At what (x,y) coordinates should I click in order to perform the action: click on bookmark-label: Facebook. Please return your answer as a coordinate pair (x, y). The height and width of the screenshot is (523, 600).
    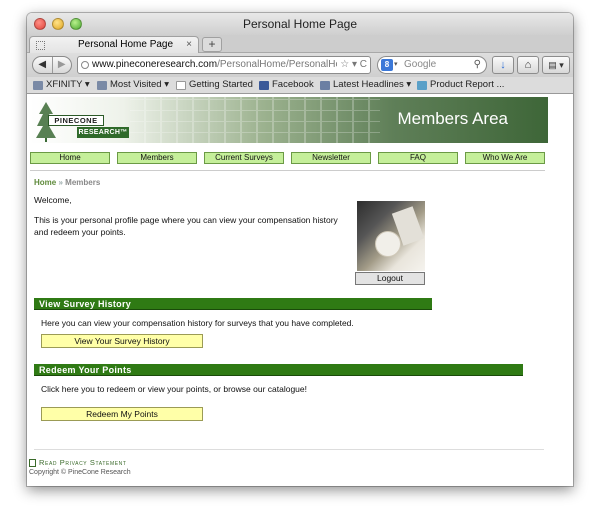
    Looking at the image, I should click on (293, 84).